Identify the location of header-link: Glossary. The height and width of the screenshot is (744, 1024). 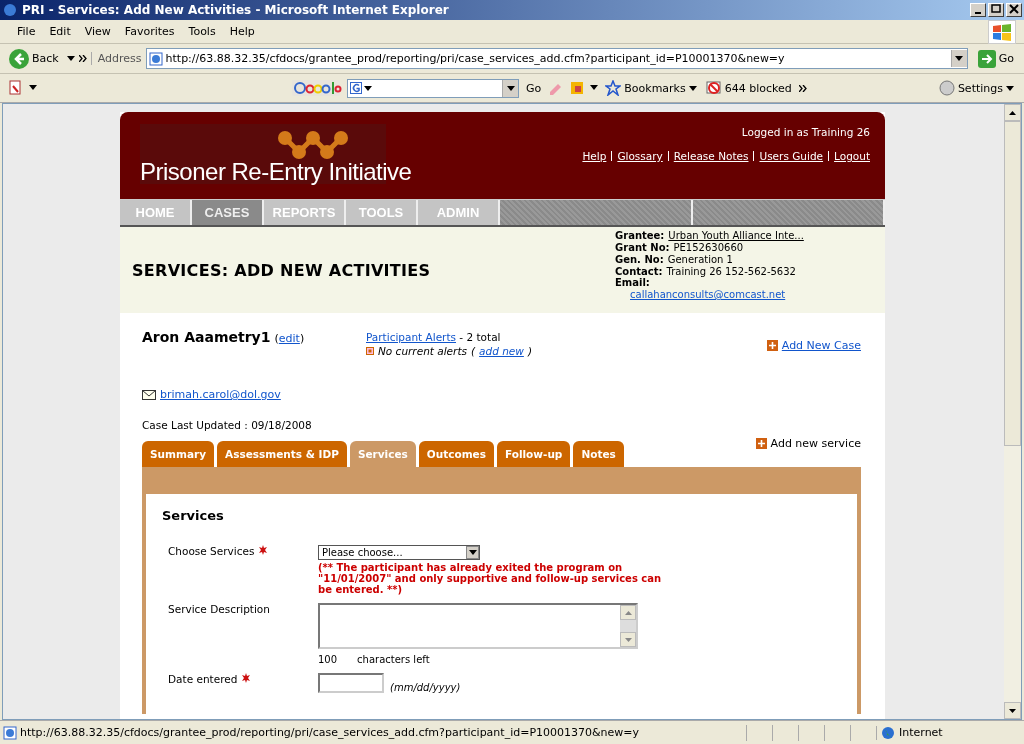
(640, 156).